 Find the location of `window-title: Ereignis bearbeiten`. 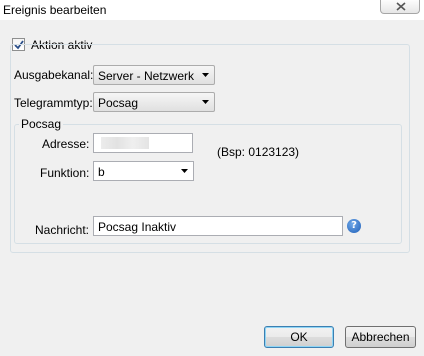

window-title: Ereignis bearbeiten is located at coordinates (55, 10).